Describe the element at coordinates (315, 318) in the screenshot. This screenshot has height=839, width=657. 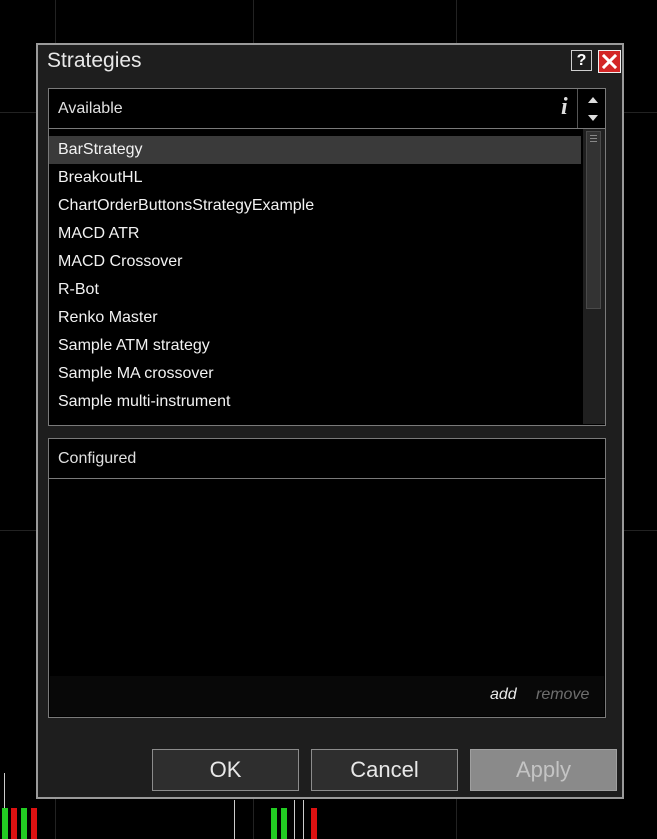
I see `list-item: Renko Master` at that location.